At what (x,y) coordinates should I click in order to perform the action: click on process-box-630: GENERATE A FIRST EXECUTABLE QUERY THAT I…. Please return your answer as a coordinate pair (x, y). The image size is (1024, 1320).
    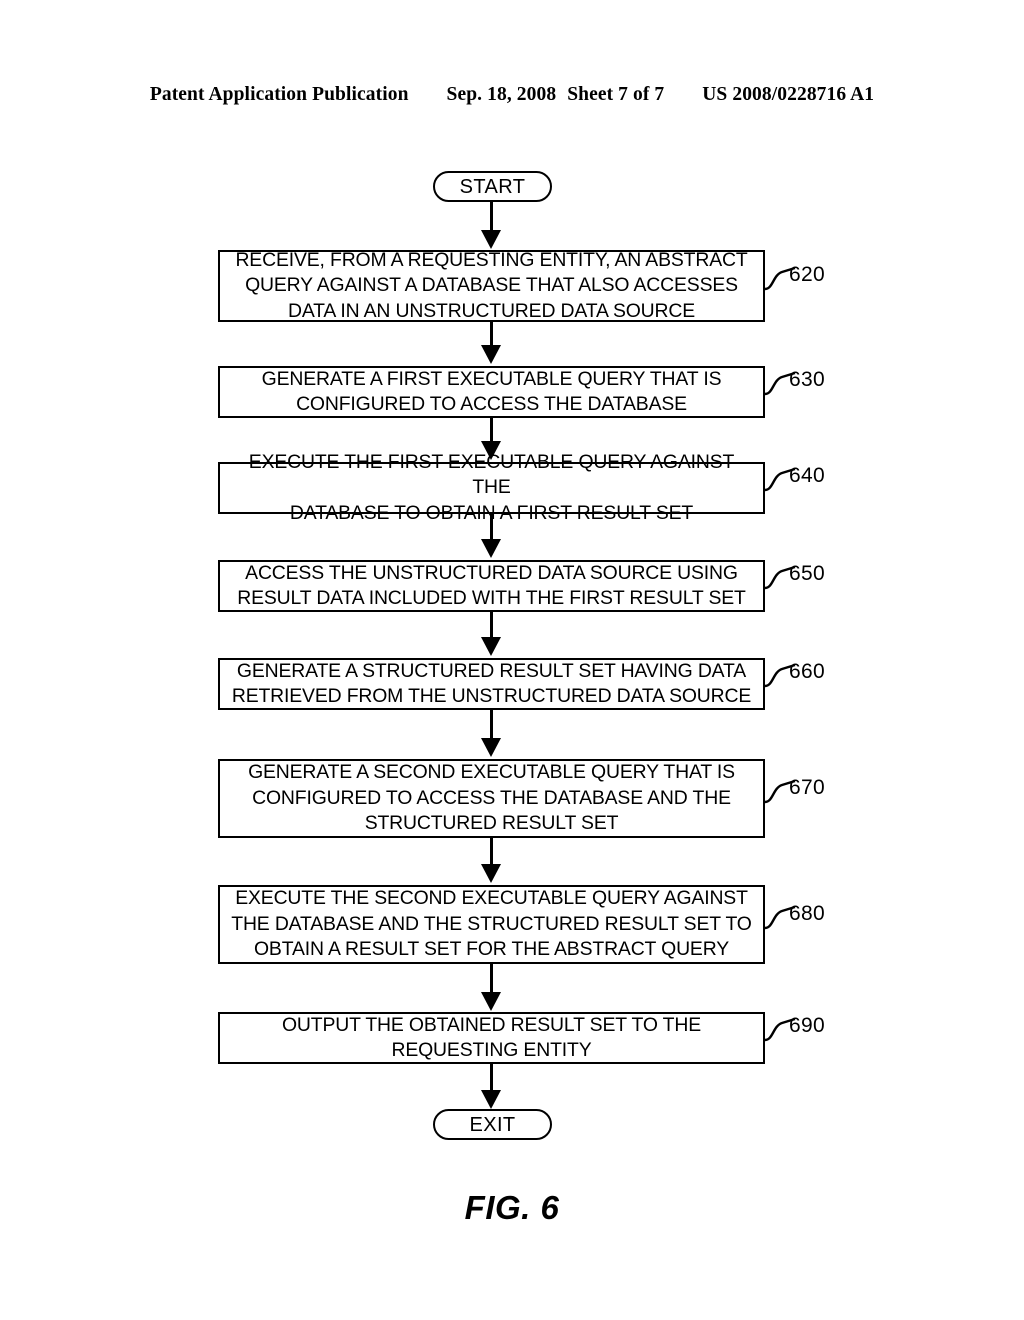
    Looking at the image, I should click on (491, 392).